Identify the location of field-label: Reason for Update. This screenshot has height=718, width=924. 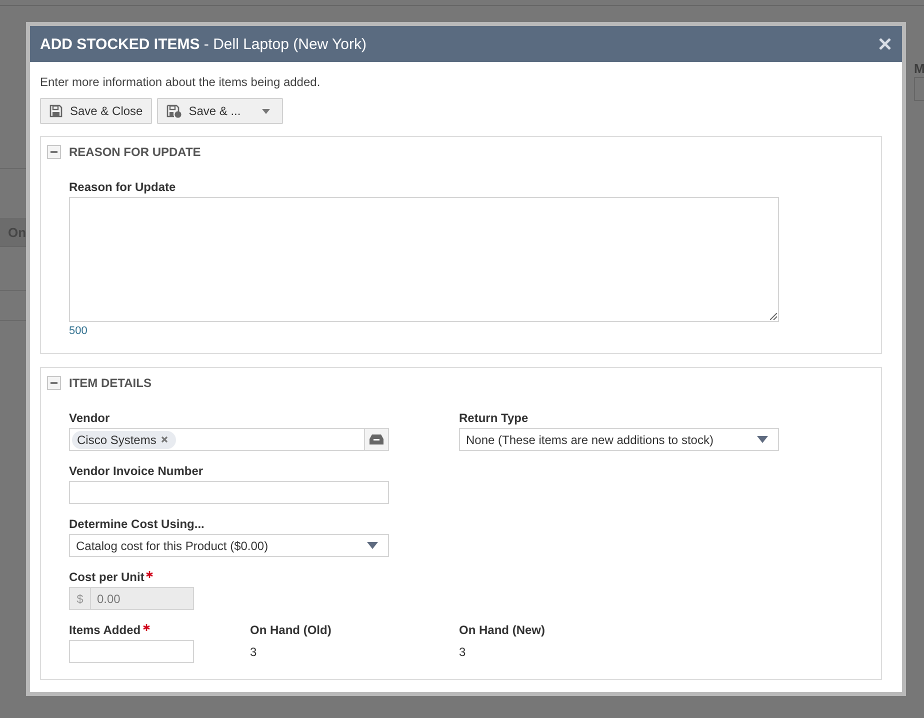
(122, 187).